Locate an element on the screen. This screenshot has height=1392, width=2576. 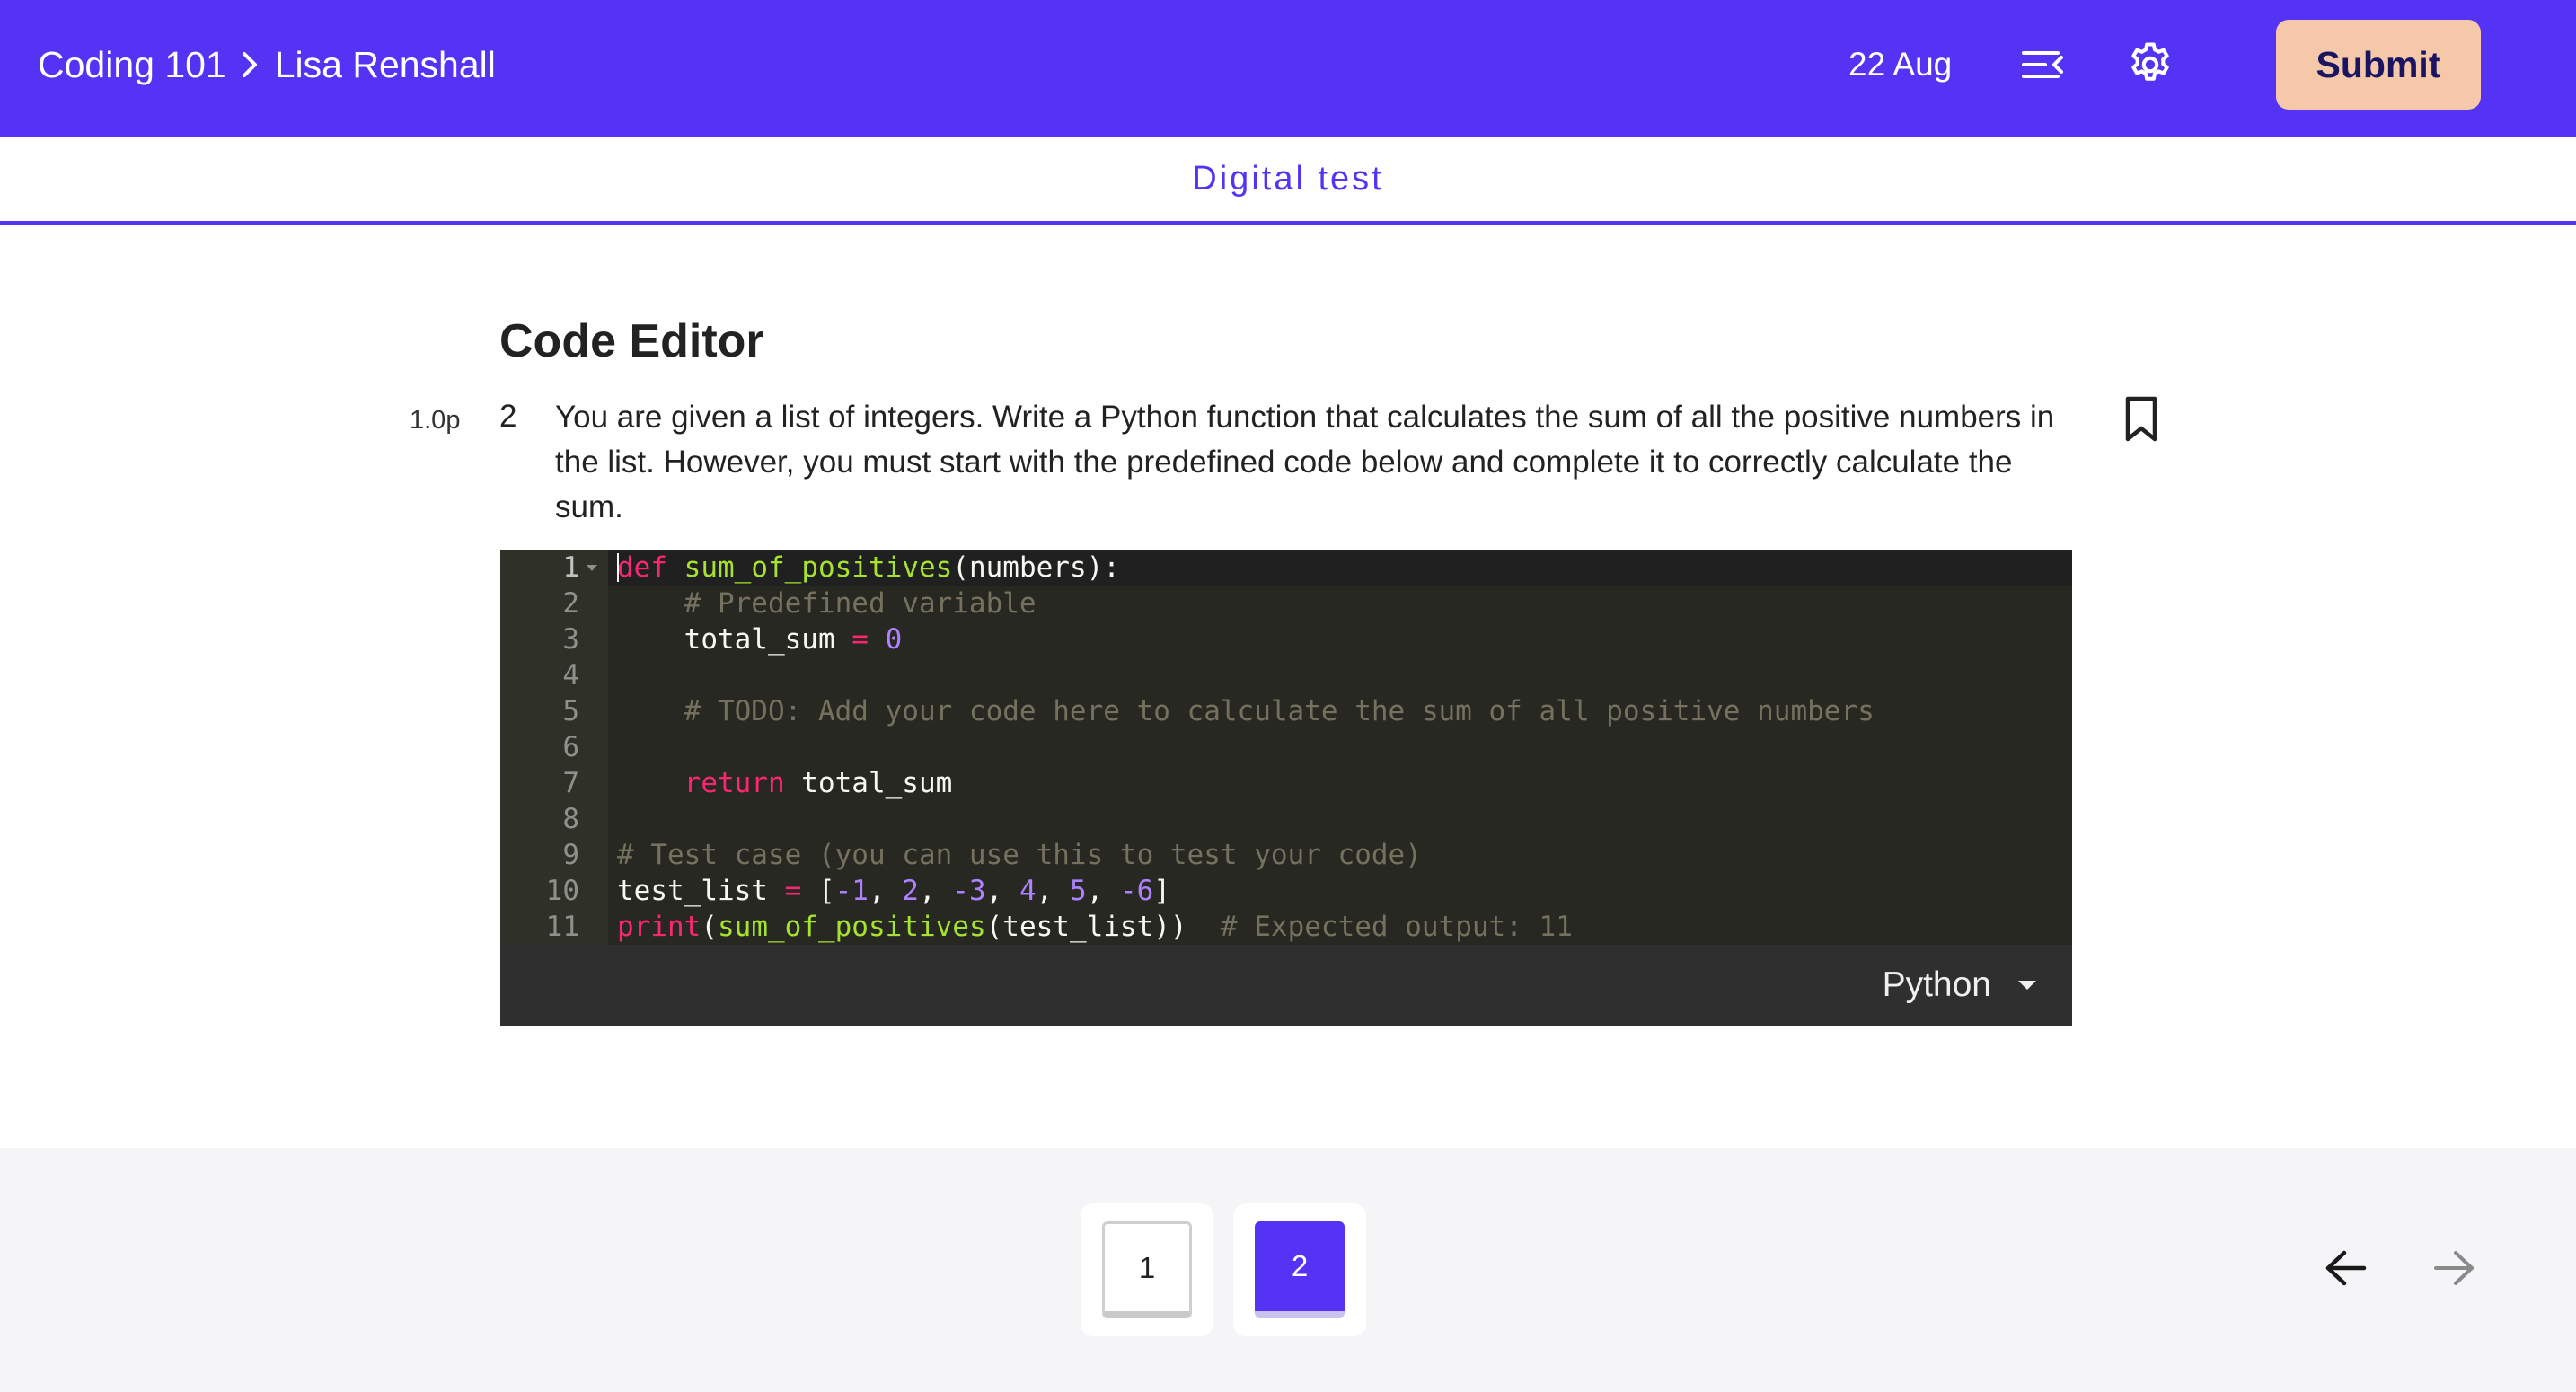
test-type-header: Digital test is located at coordinates (1288, 181).